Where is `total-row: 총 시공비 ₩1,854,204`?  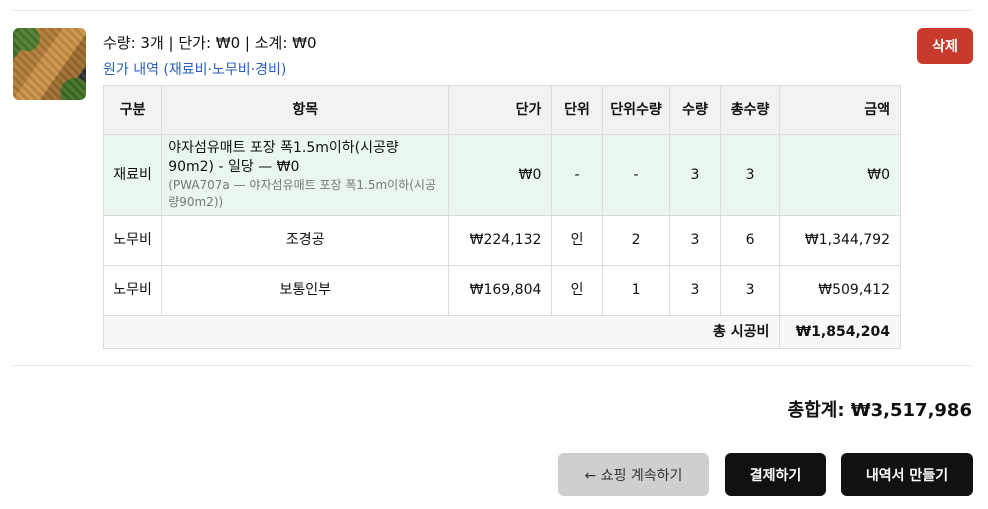
total-row: 총 시공비 ₩1,854,204 is located at coordinates (501, 332).